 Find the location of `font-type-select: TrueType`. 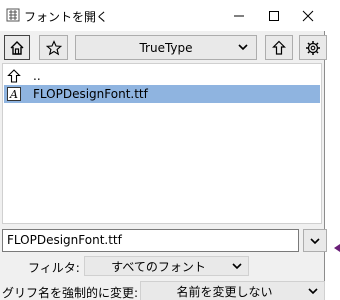

font-type-select: TrueType is located at coordinates (166, 47).